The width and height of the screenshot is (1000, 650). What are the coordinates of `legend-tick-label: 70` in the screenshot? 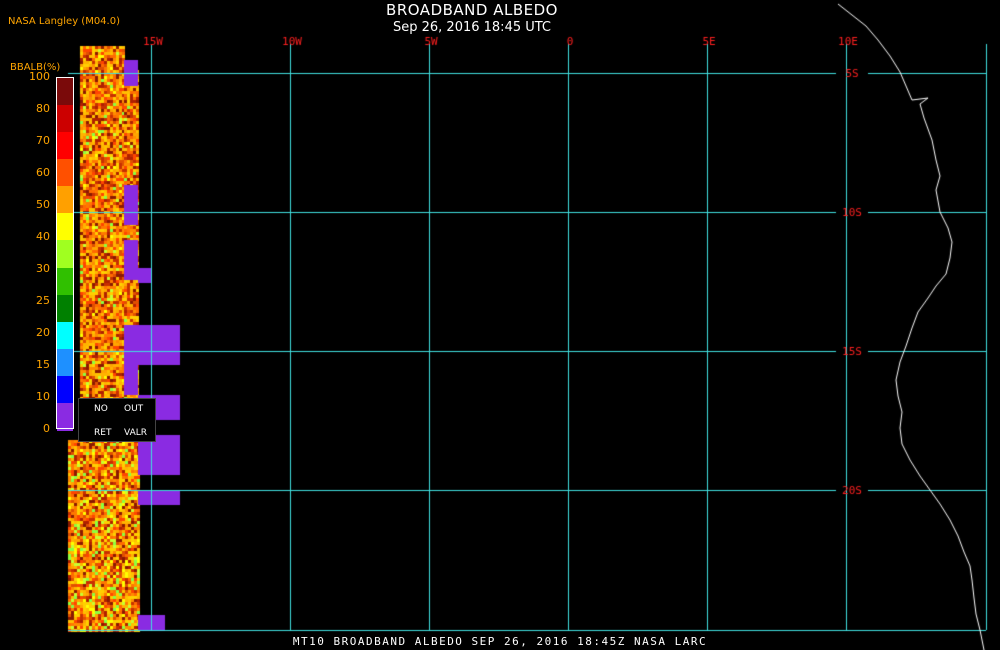 It's located at (43, 140).